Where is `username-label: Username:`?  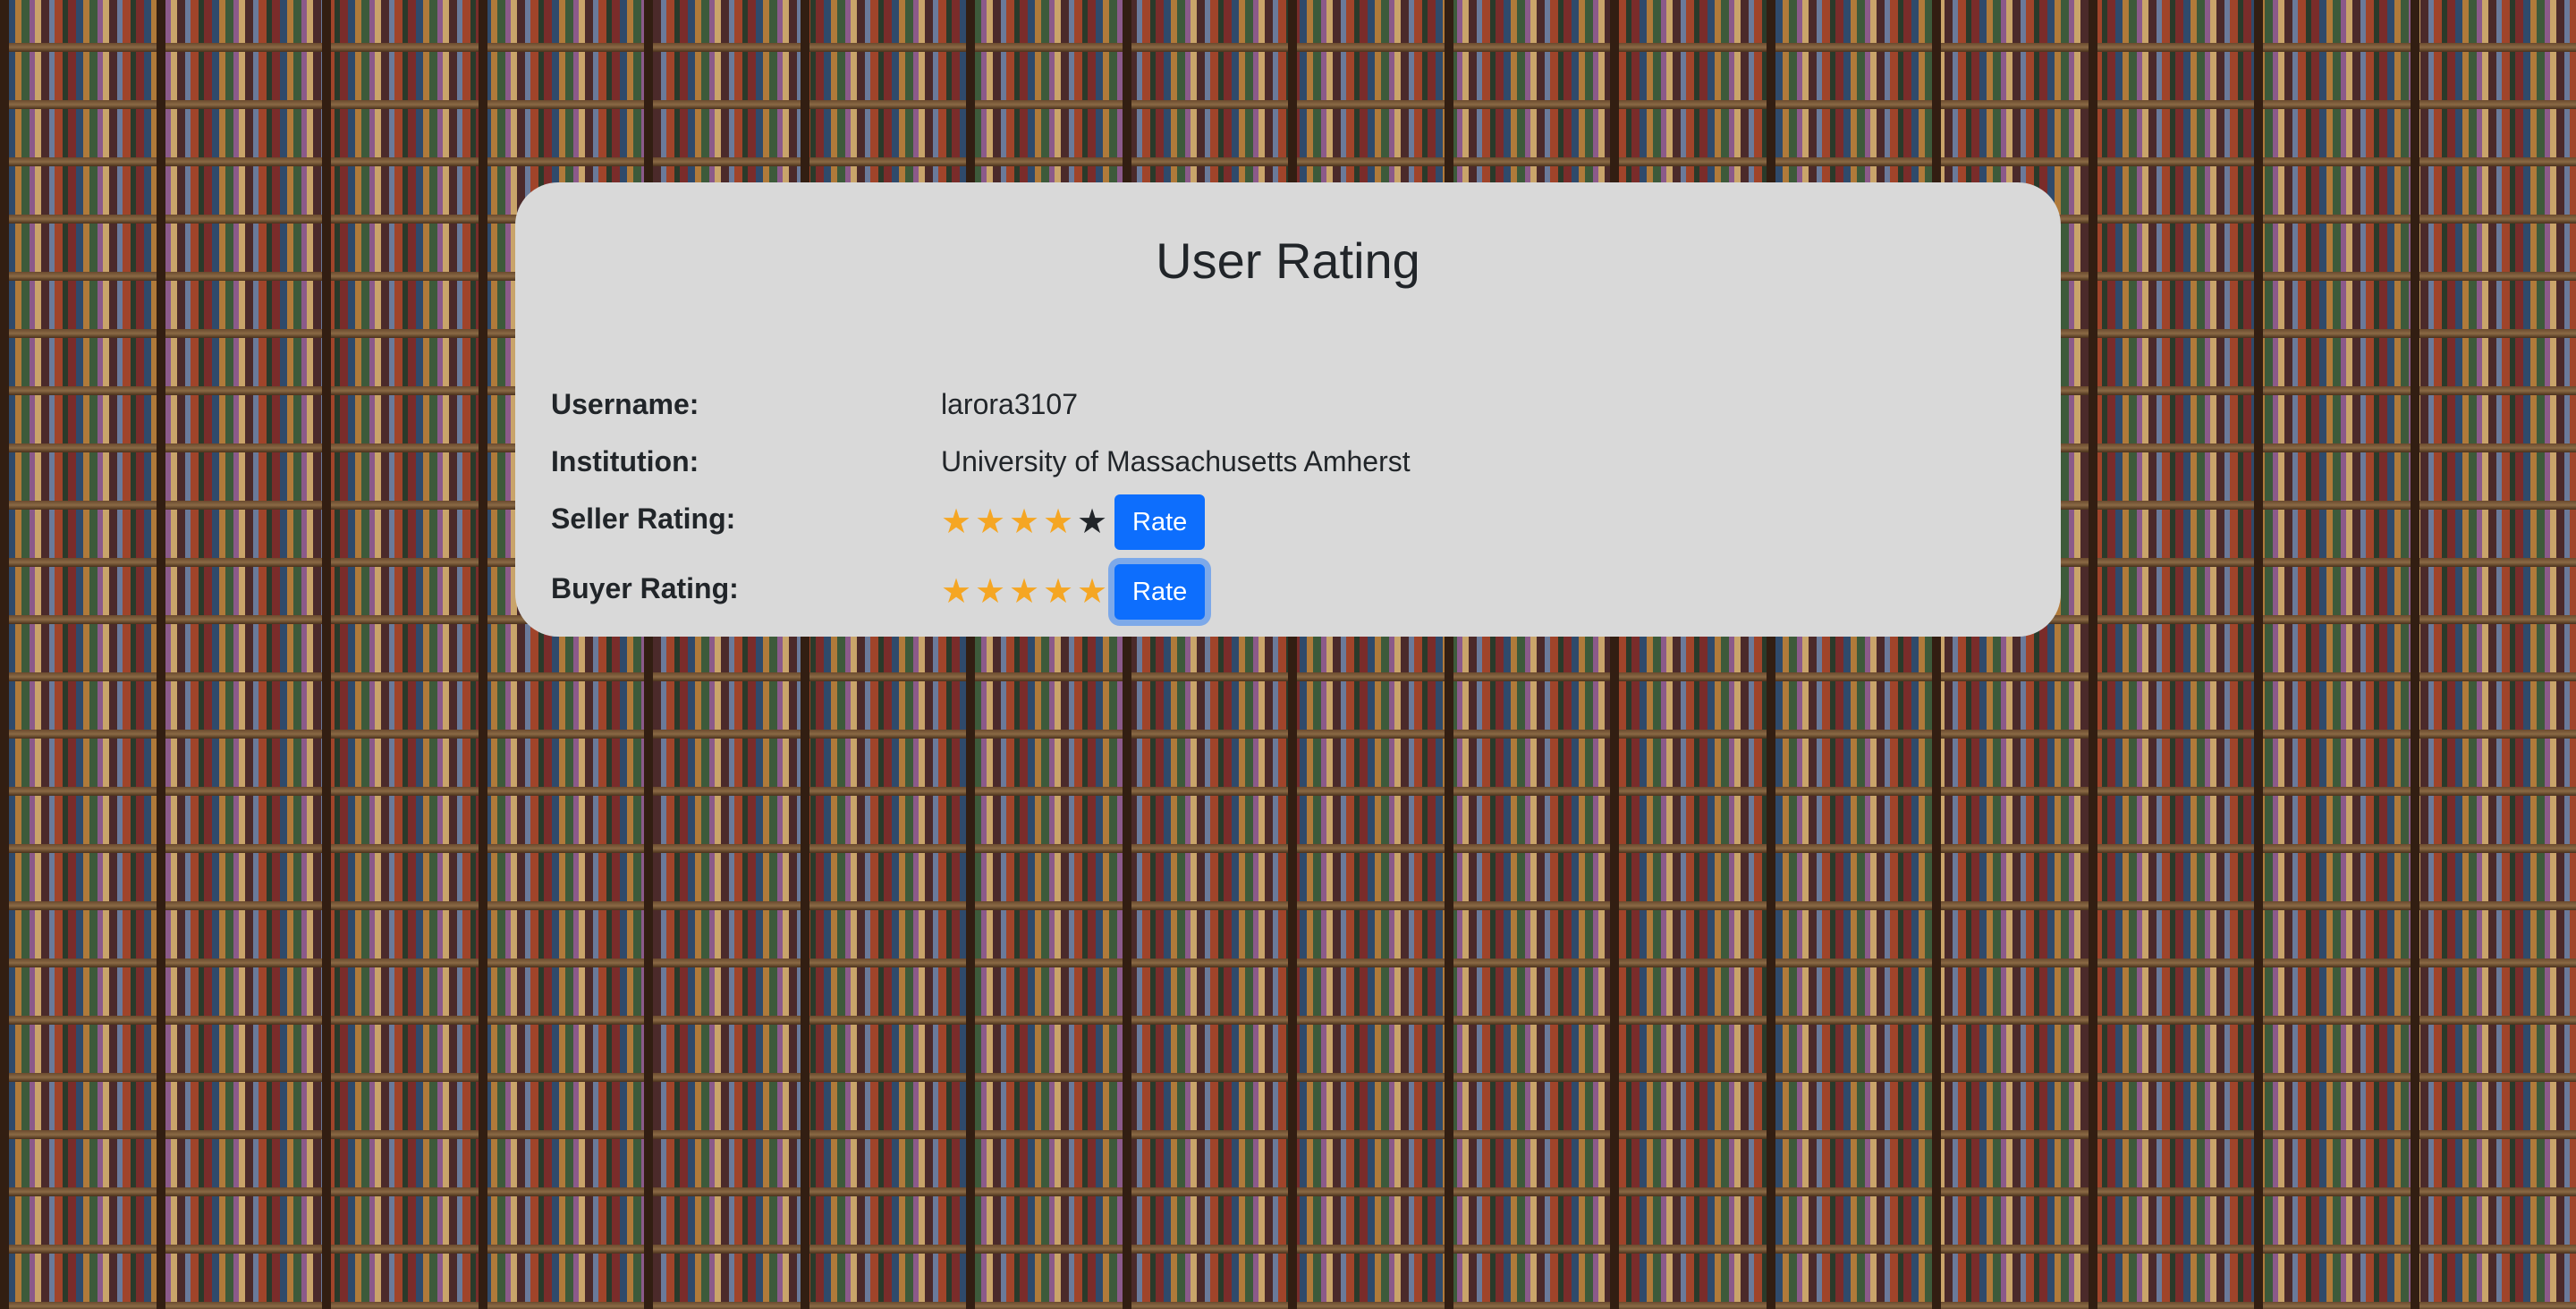 username-label: Username: is located at coordinates (625, 403).